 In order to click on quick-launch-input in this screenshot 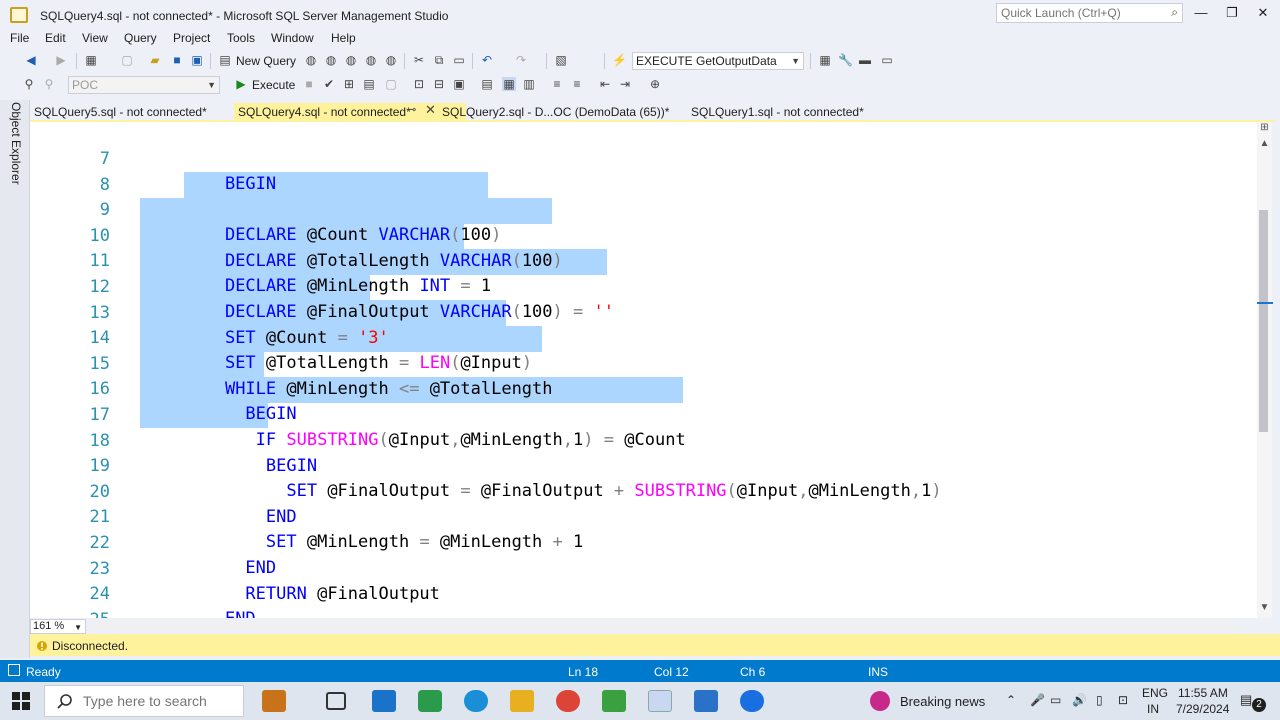, I will do `click(1077, 13)`.